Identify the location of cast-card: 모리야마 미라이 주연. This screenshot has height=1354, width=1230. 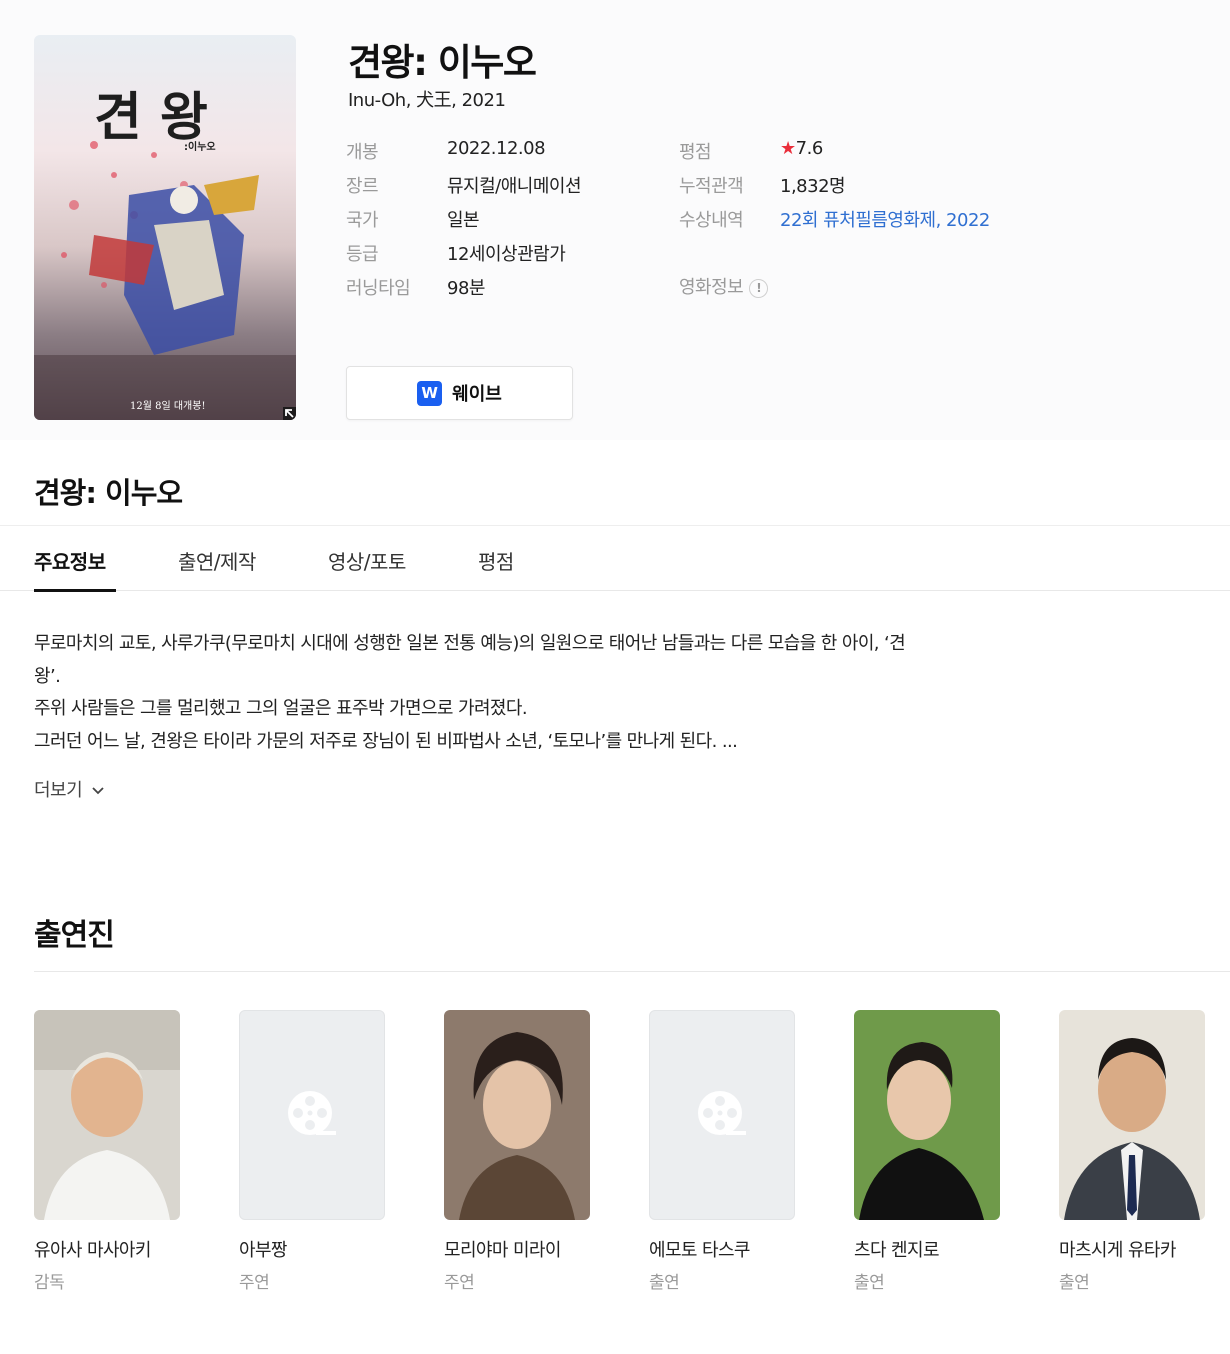
(517, 1151).